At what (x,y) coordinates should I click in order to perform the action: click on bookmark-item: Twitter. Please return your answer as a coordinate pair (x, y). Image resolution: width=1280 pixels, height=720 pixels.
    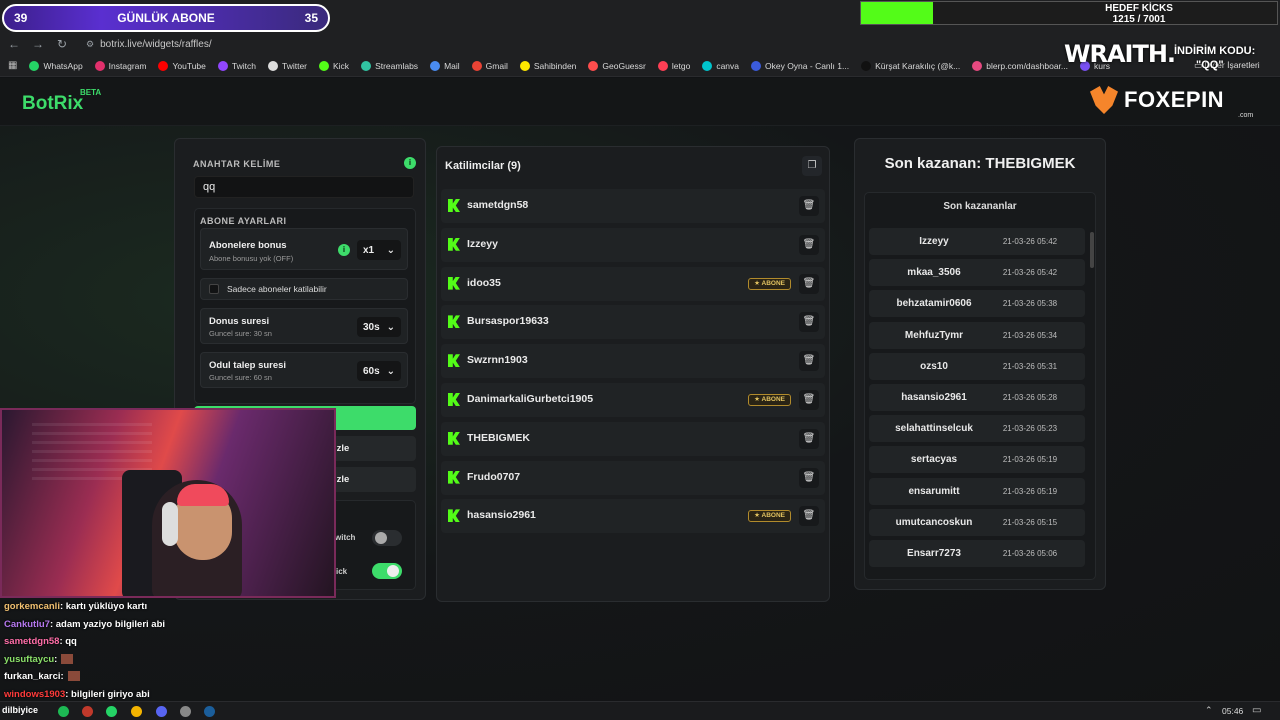
    Looking at the image, I should click on (287, 65).